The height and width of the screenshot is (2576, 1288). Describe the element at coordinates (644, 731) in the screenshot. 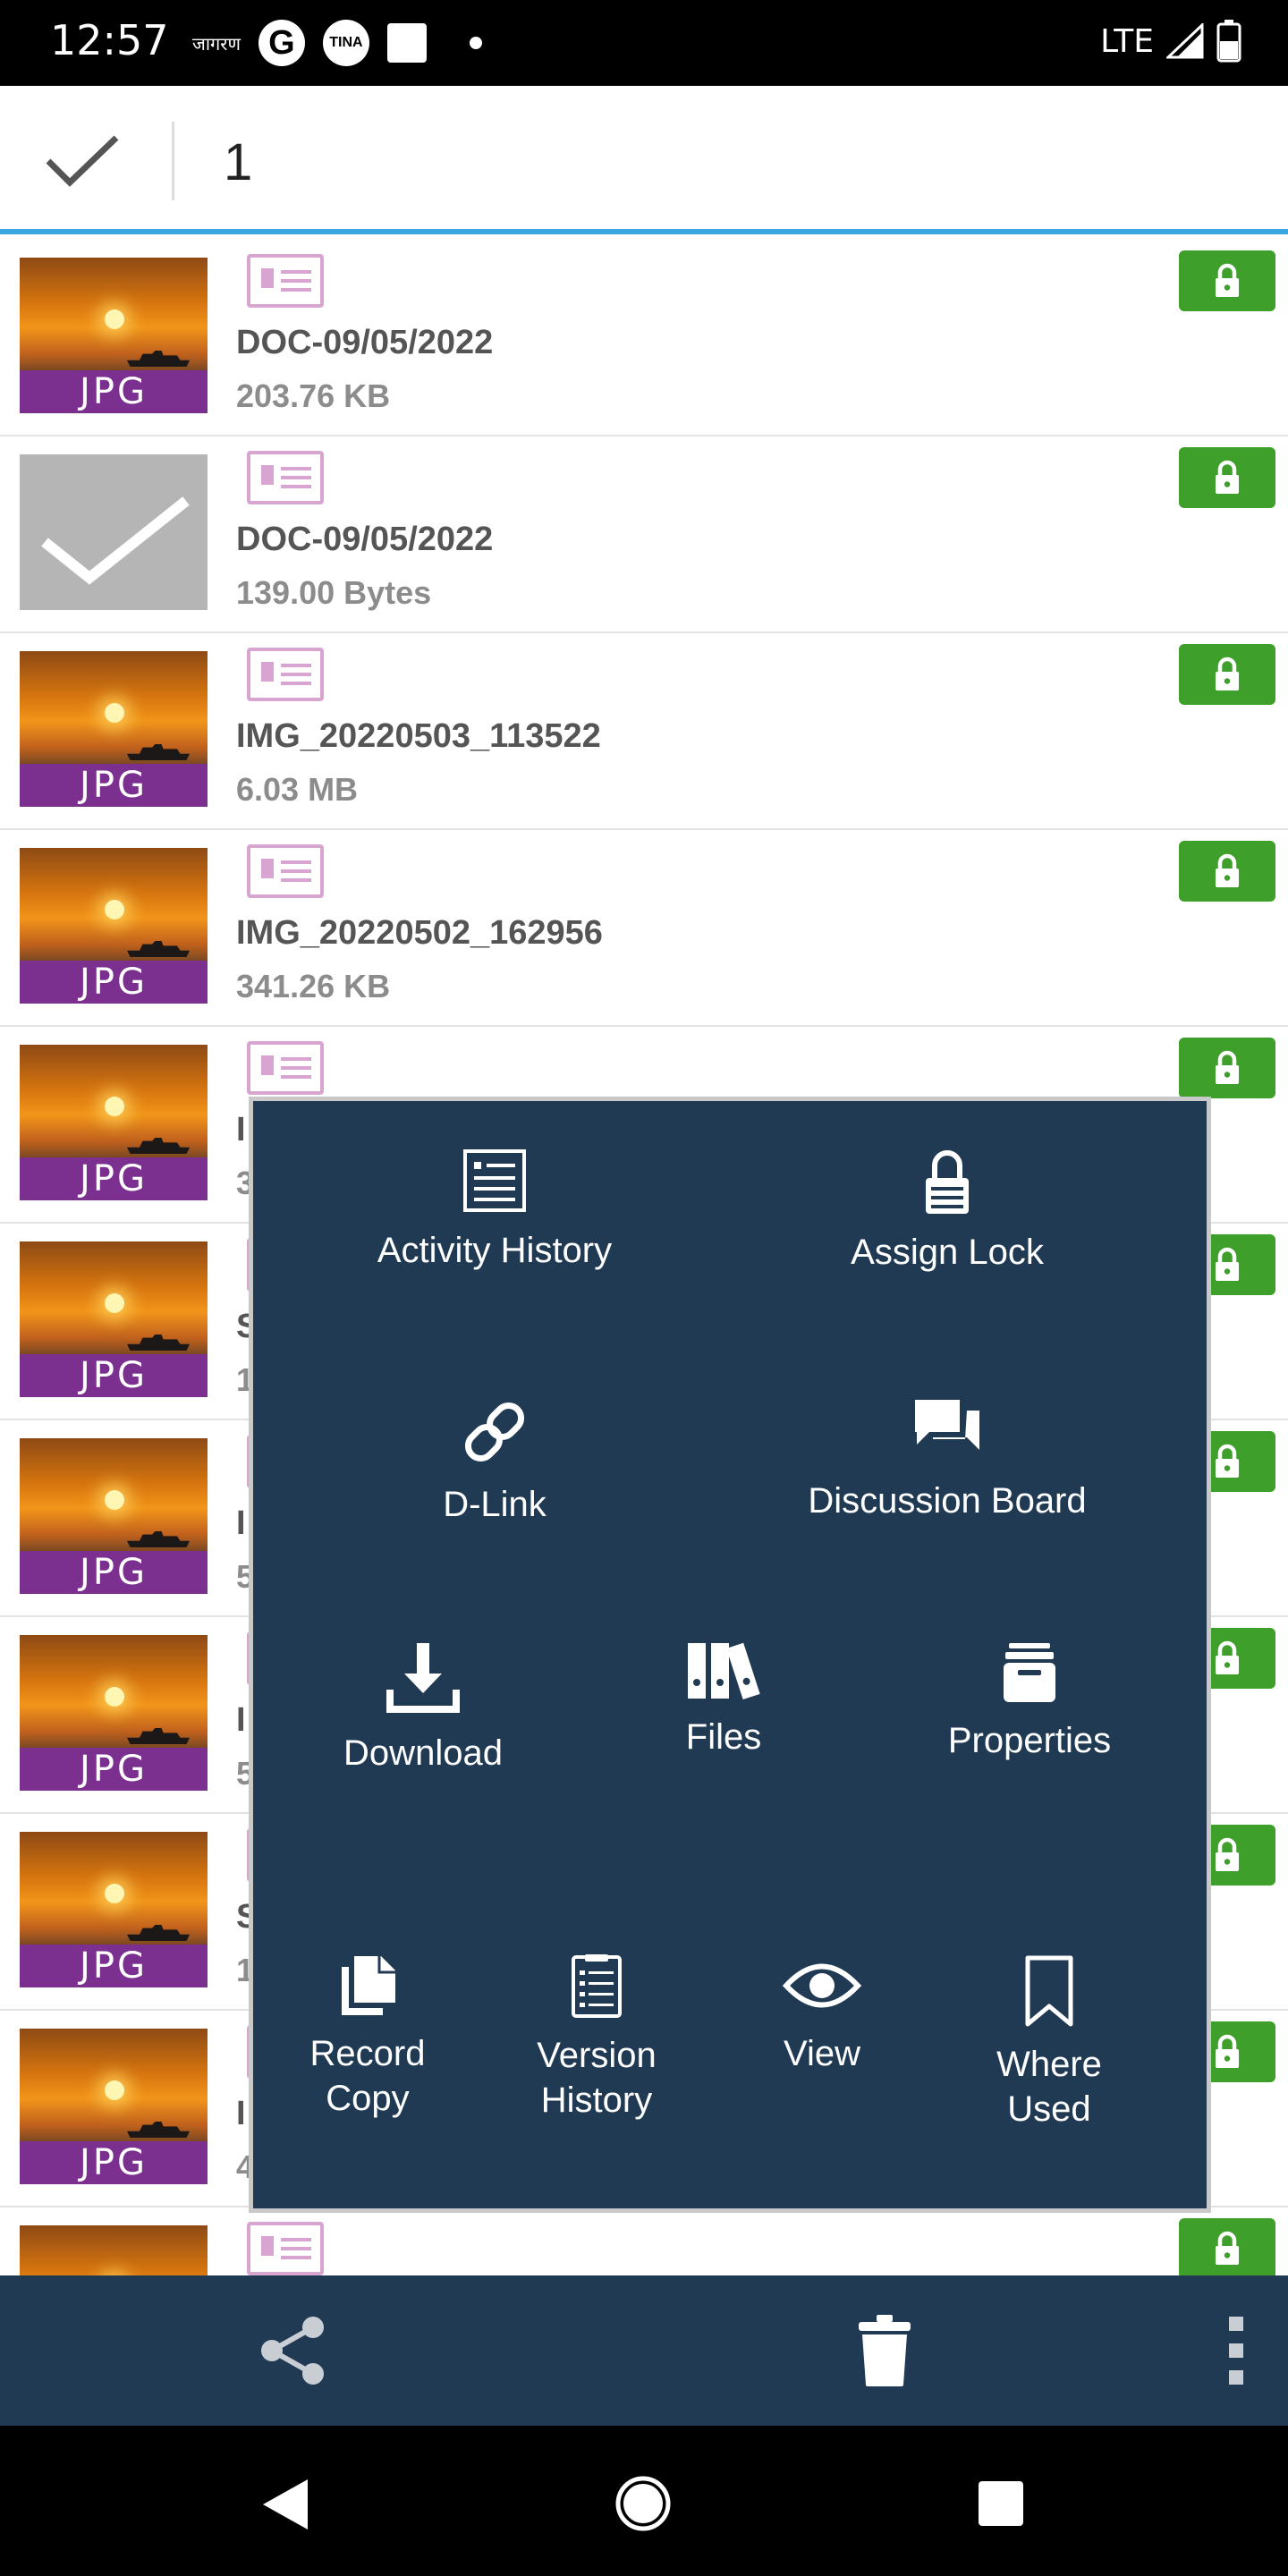

I see `file-row: JPG IMG_20220503_113522 6.03 MB` at that location.